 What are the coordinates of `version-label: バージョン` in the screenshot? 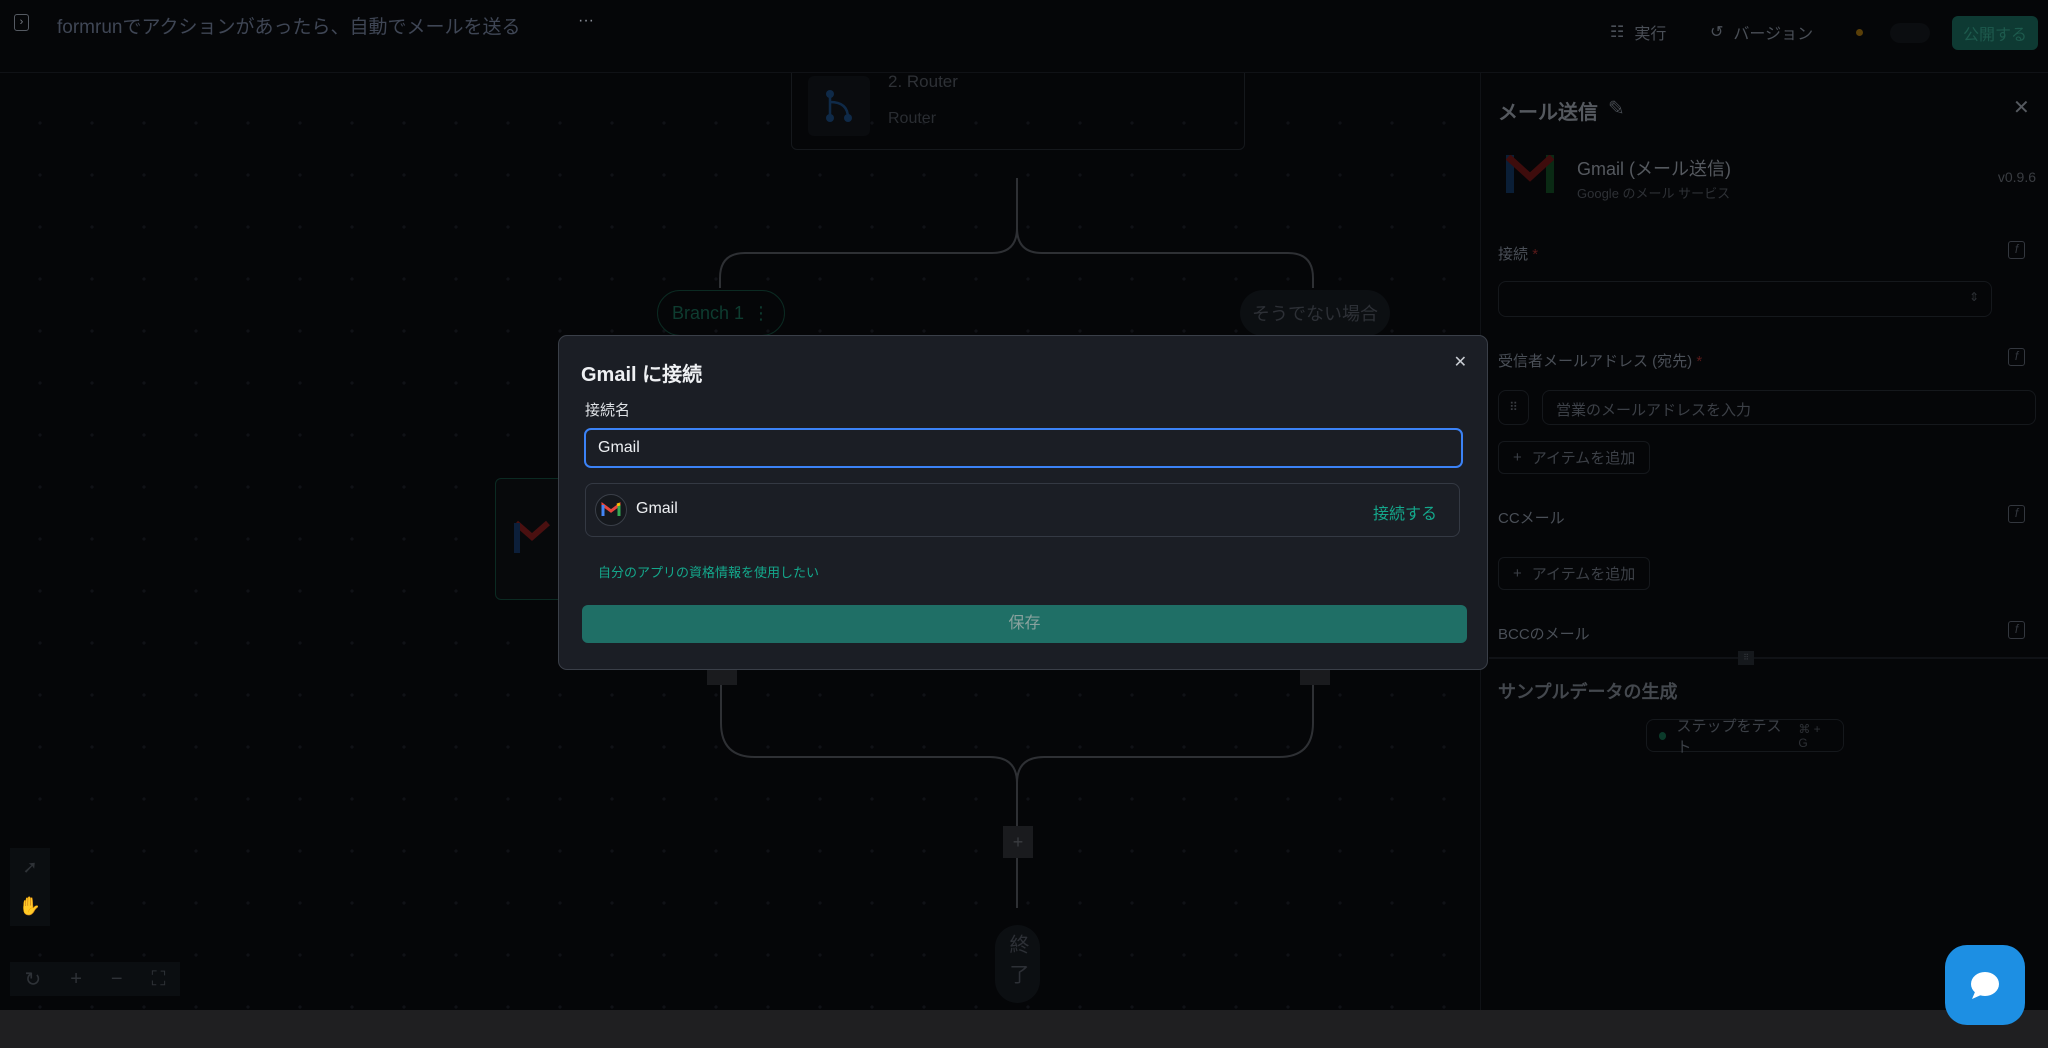 It's located at (1773, 34).